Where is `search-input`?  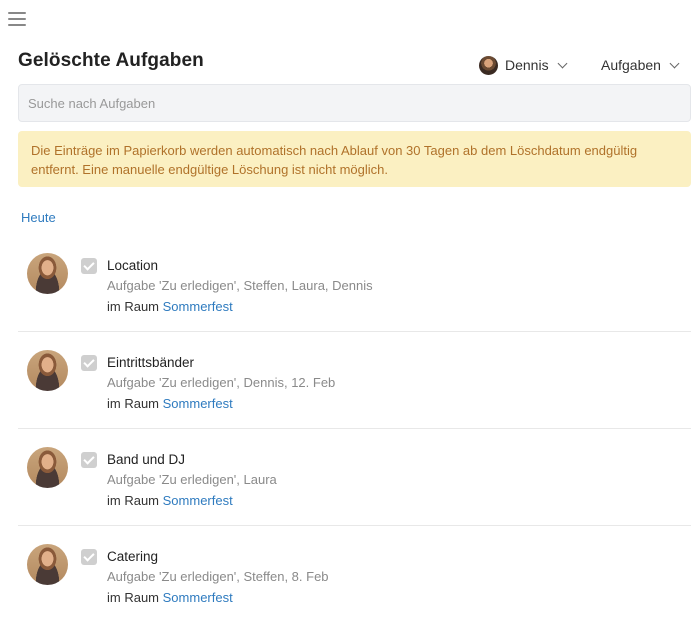 search-input is located at coordinates (354, 103).